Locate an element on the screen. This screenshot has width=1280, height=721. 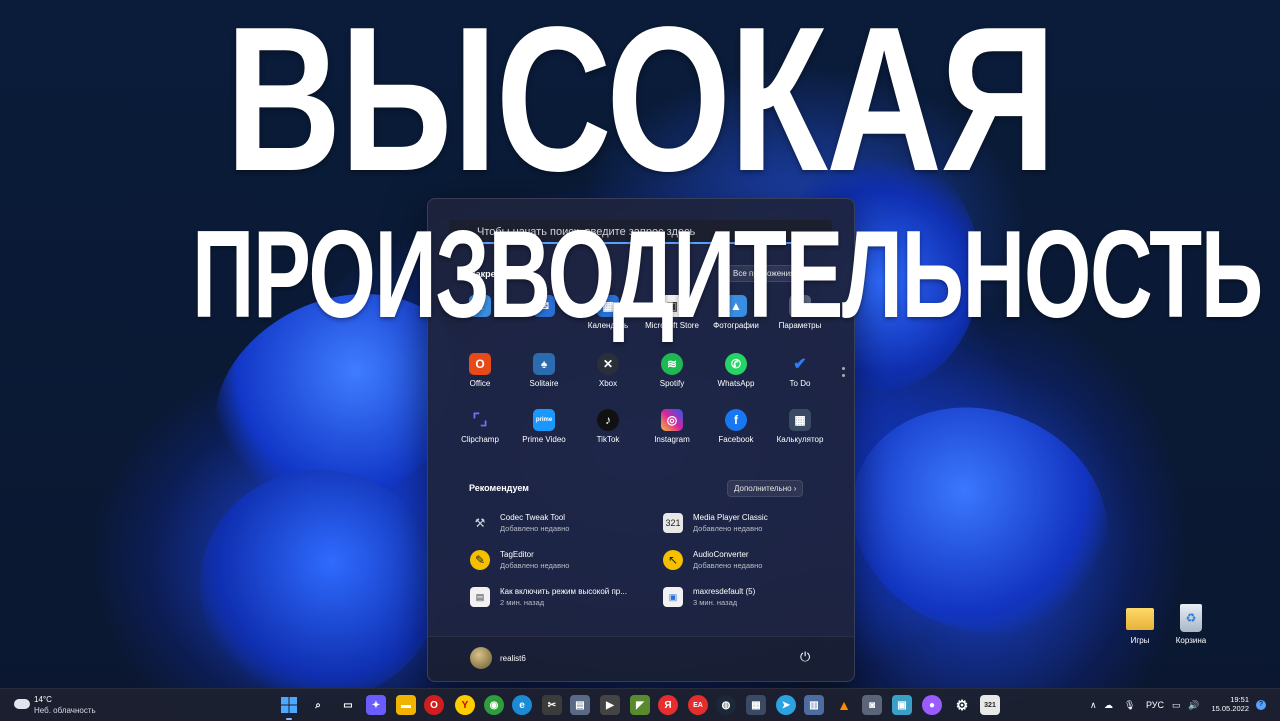
pinned-app-label: WhatsApp is located at coordinates (736, 383).